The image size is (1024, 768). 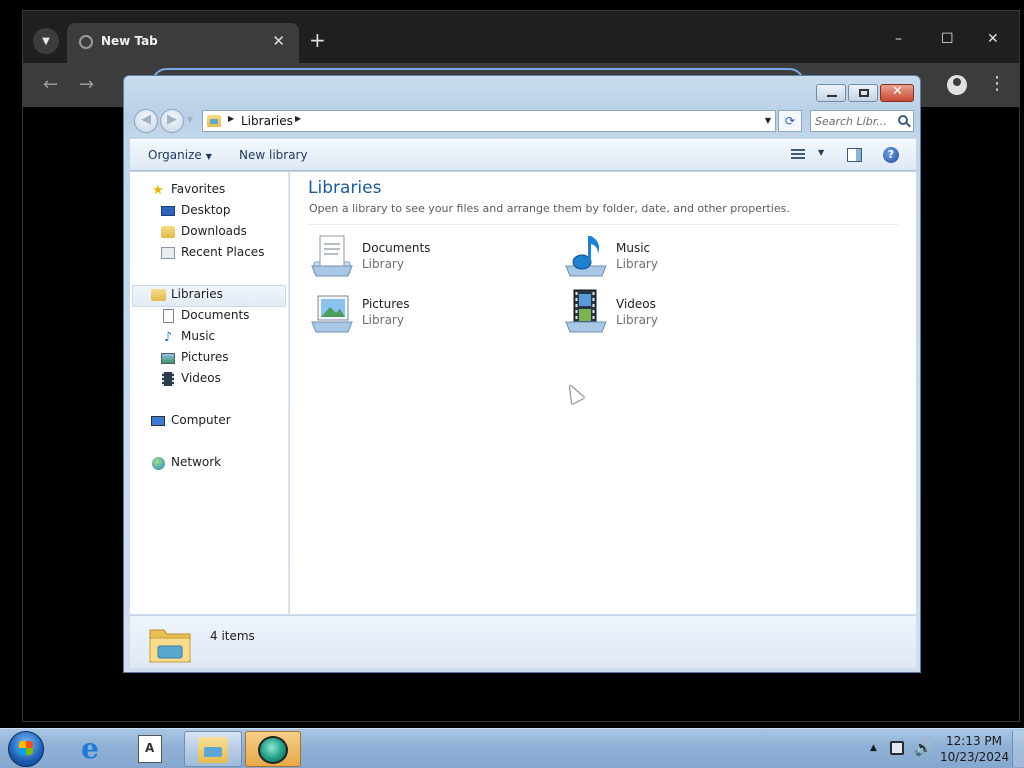 I want to click on tab-title: New Tab, so click(x=129, y=41).